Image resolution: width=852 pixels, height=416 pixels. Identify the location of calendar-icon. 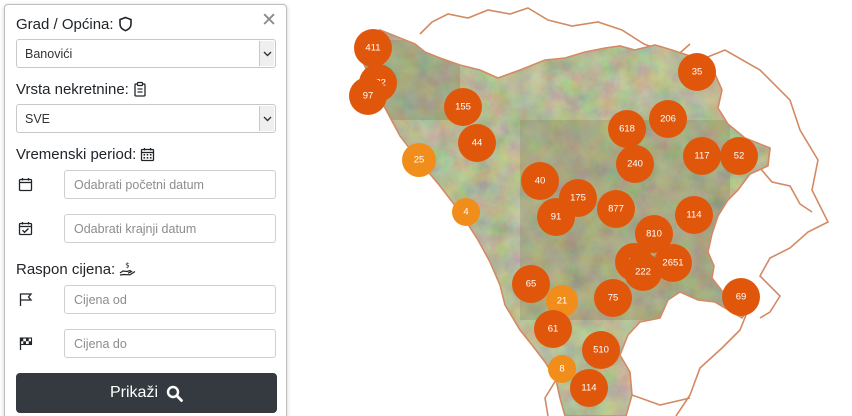
(40, 184).